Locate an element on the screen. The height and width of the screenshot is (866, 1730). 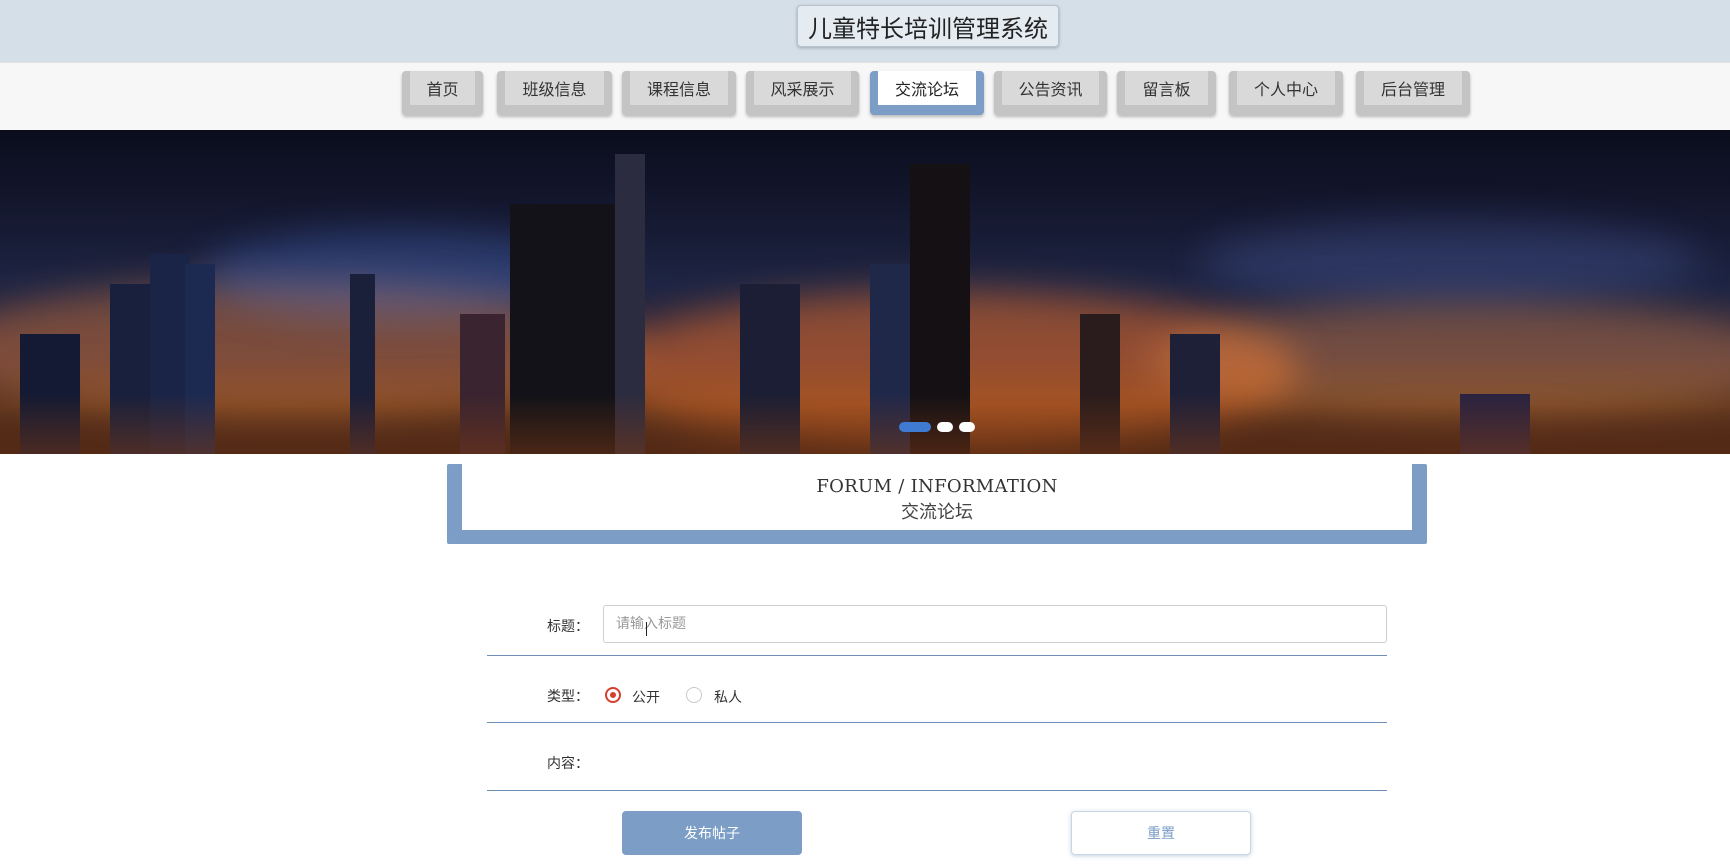
nav-item-label: 个人中心 is located at coordinates (1286, 88).